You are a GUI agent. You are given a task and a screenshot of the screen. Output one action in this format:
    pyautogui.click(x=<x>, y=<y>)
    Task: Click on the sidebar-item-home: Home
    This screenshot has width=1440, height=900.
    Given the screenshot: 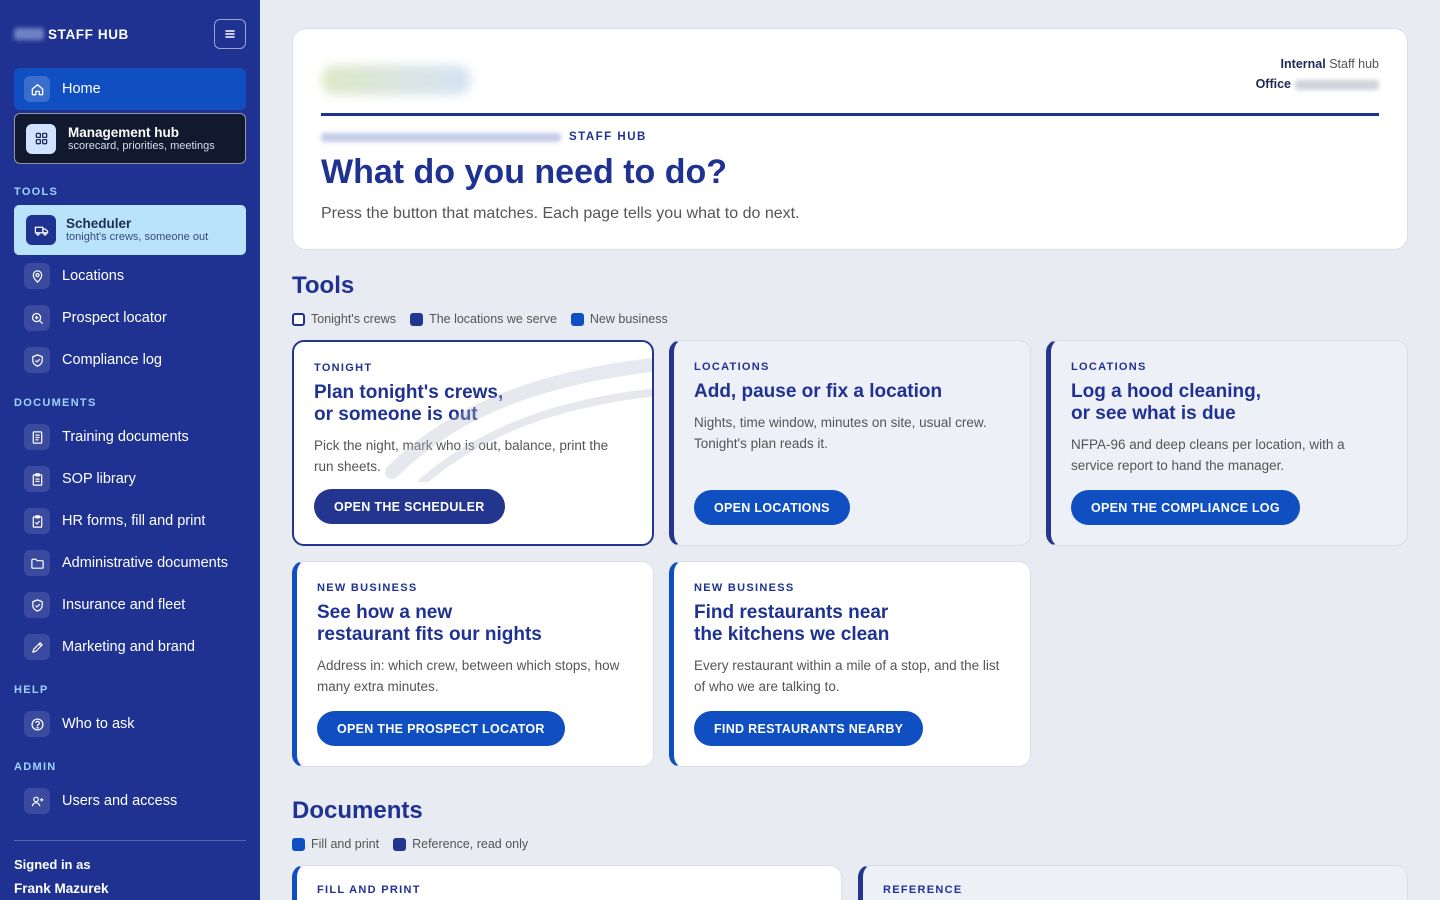 What is the action you would take?
    pyautogui.click(x=130, y=89)
    